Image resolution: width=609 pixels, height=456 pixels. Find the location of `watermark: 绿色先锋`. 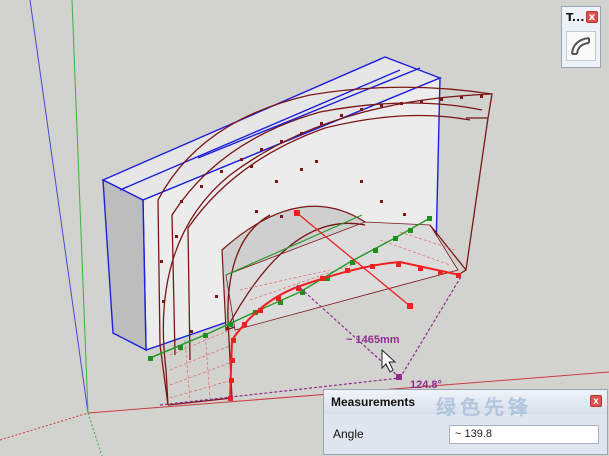

watermark: 绿色先锋 is located at coordinates (484, 408).